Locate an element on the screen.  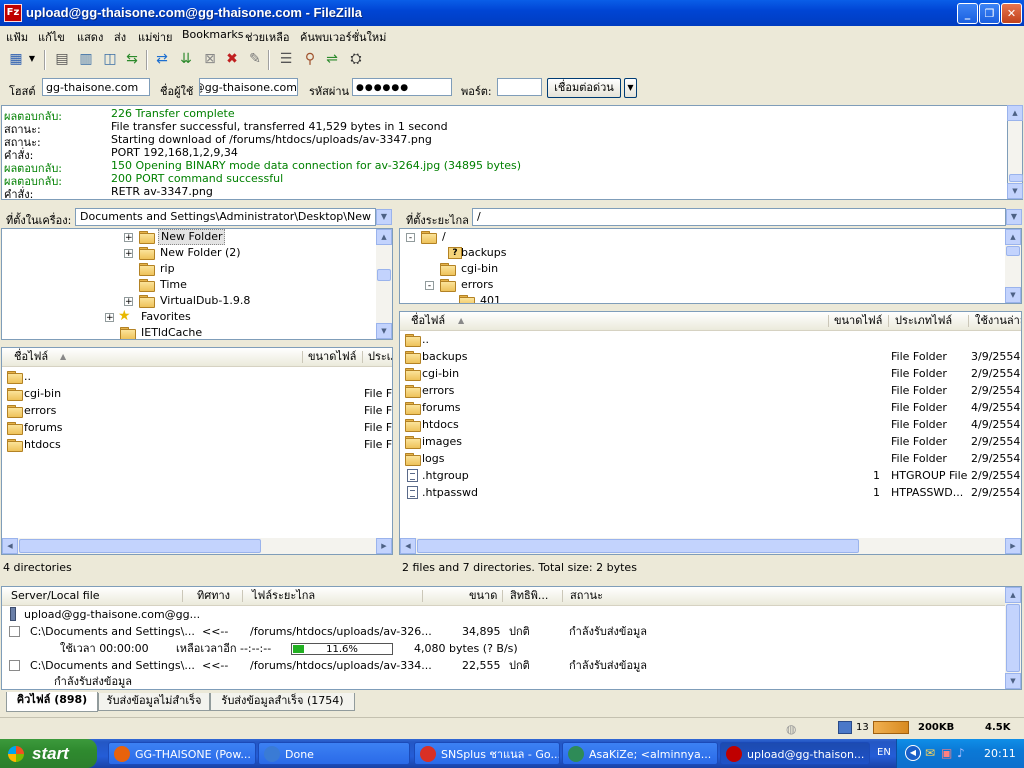
menu-bookmarks: Bookmarks is located at coordinates (212, 34).